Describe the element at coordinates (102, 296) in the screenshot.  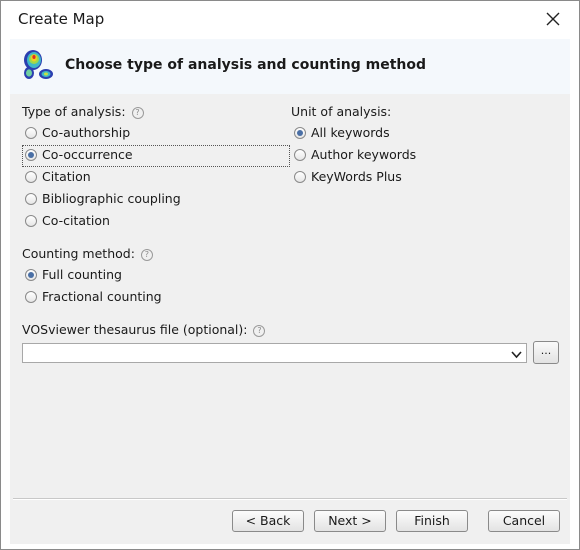
I see `radio-label: Fractional counting` at that location.